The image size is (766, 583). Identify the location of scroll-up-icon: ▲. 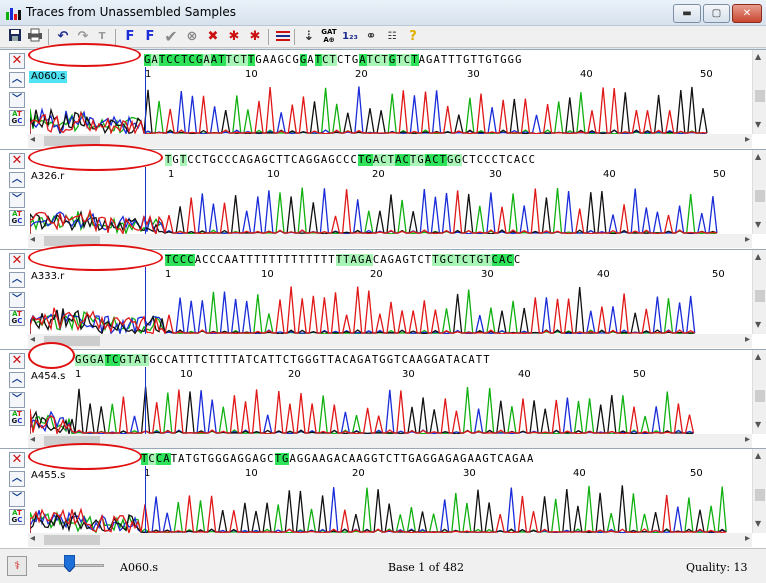
(758, 256).